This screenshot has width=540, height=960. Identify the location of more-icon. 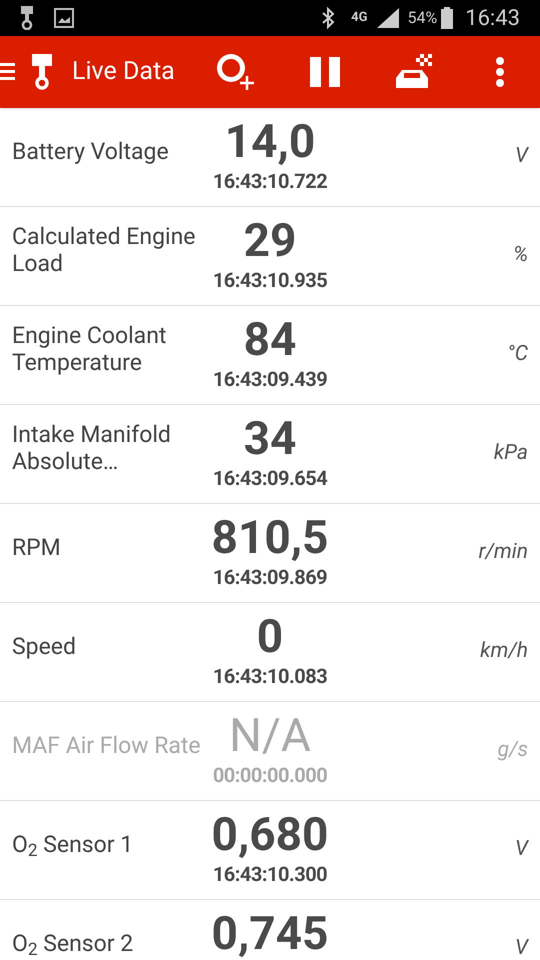
(500, 72).